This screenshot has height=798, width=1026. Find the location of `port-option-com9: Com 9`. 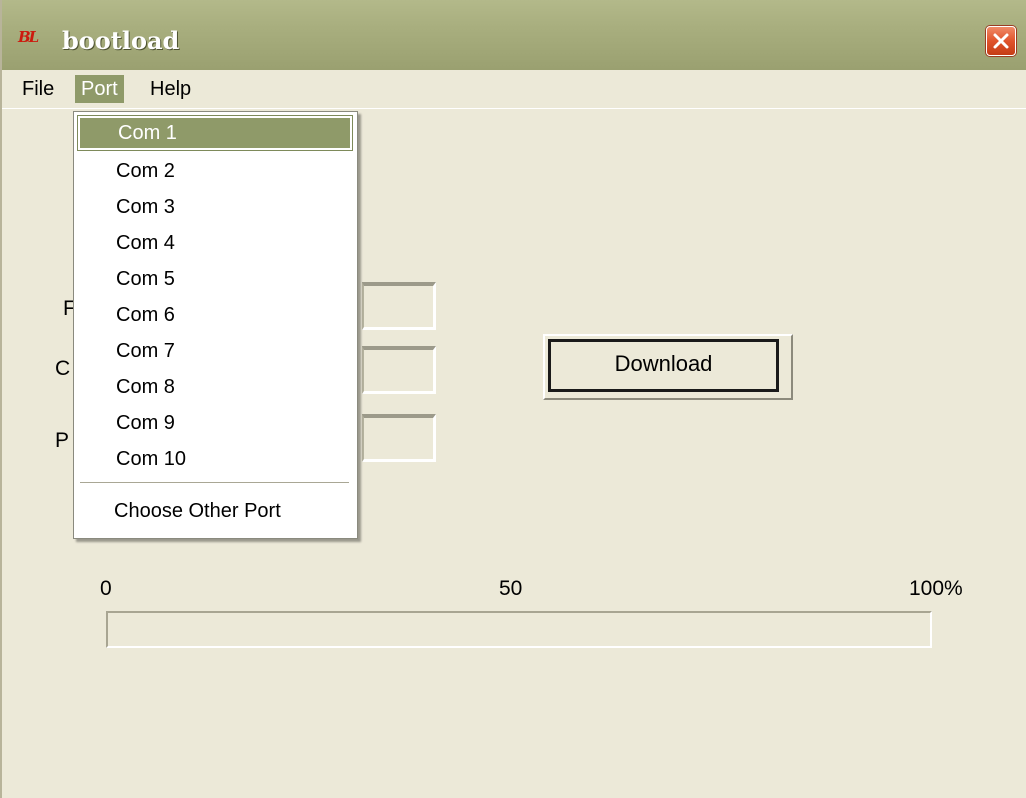

port-option-com9: Com 9 is located at coordinates (215, 423).